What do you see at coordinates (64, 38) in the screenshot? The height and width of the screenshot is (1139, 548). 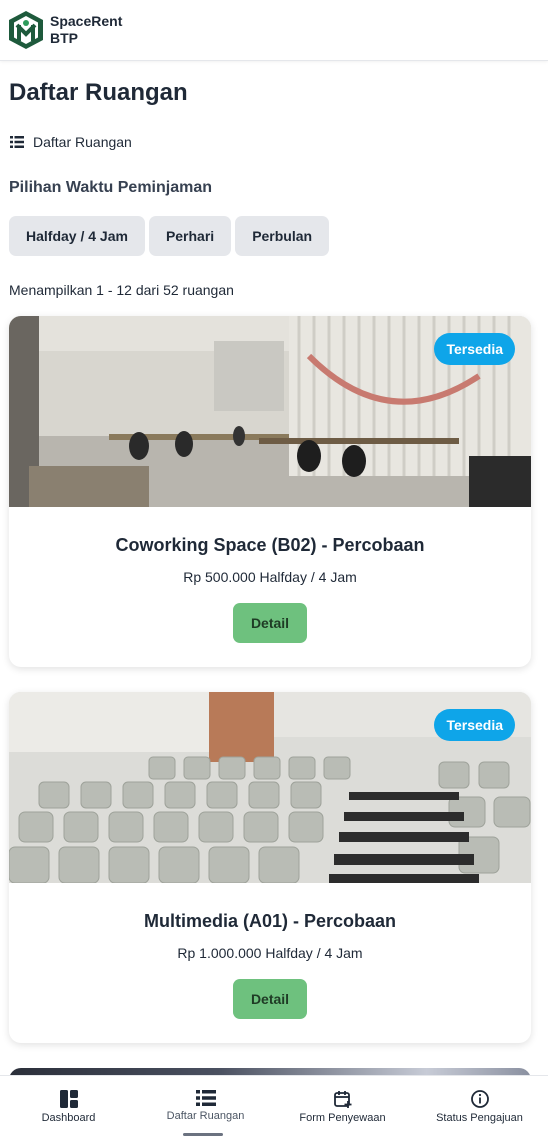 I see `brand-line-2: BTP` at bounding box center [64, 38].